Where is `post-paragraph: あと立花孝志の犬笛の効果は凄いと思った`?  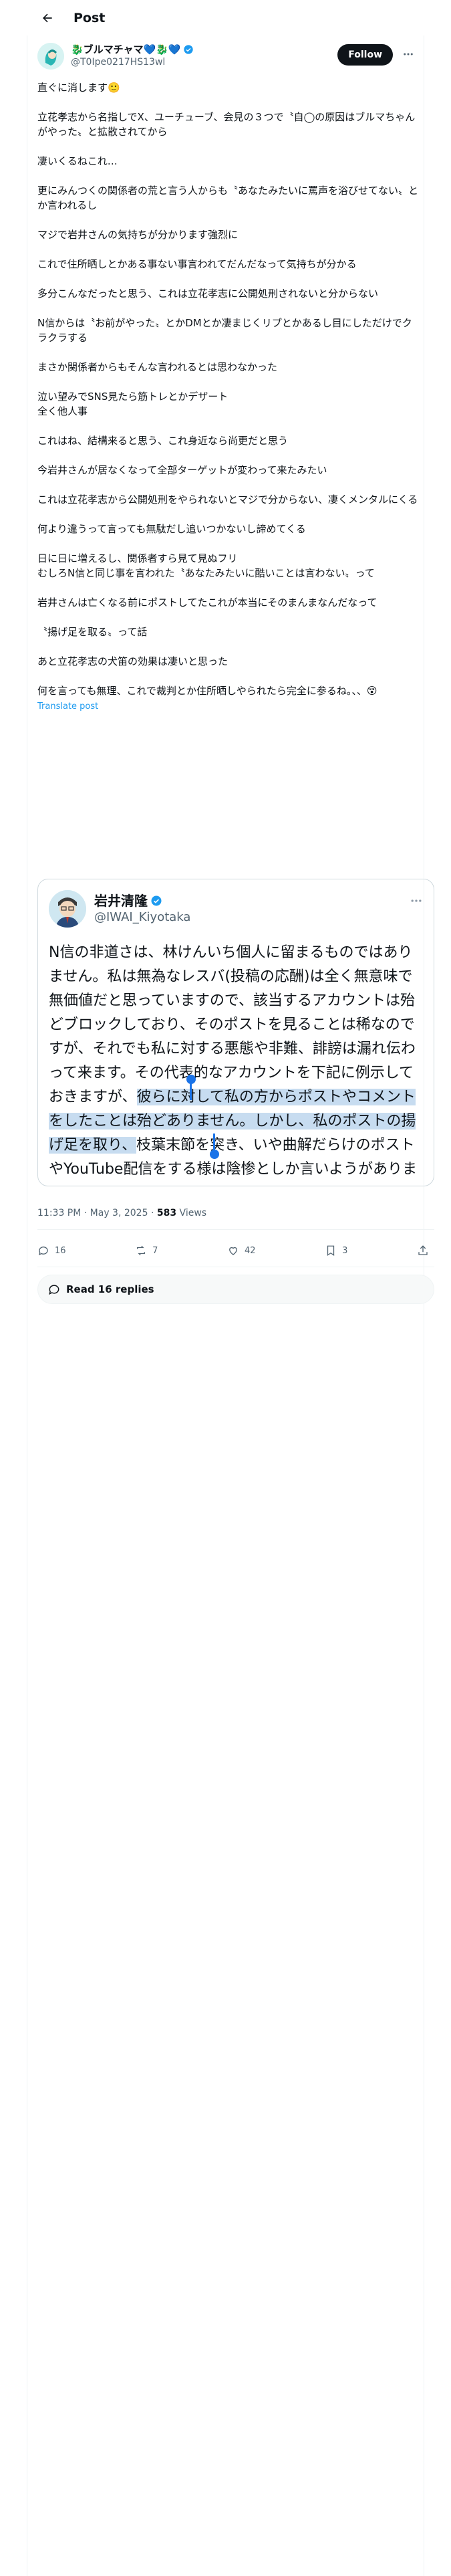
post-paragraph: あと立花孝志の犬笛の効果は凄いと思った is located at coordinates (133, 661).